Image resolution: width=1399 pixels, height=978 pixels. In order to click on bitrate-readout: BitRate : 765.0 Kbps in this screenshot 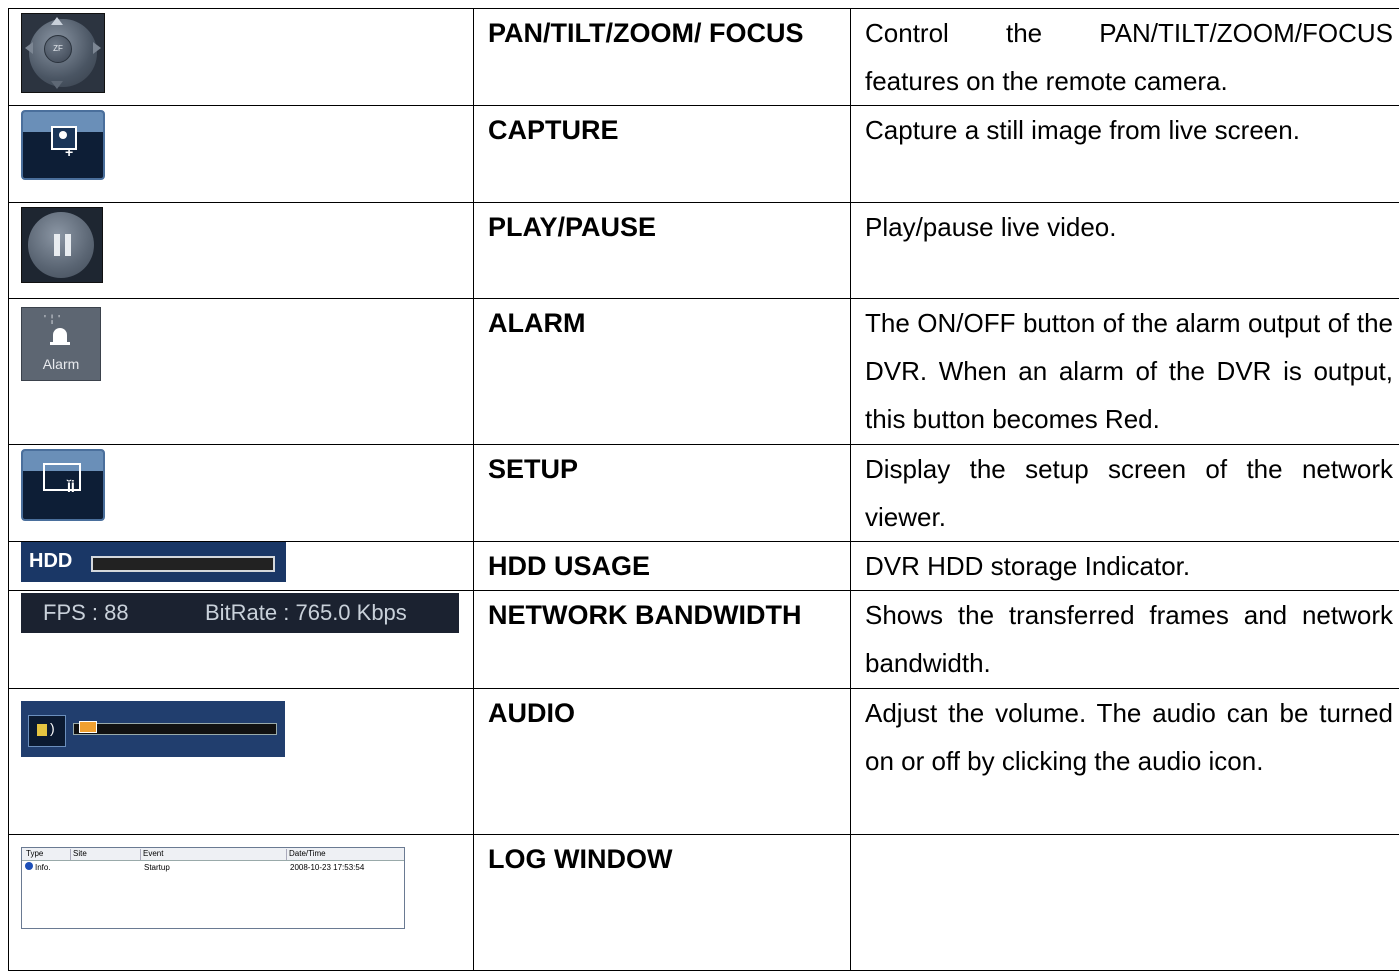, I will do `click(306, 612)`.